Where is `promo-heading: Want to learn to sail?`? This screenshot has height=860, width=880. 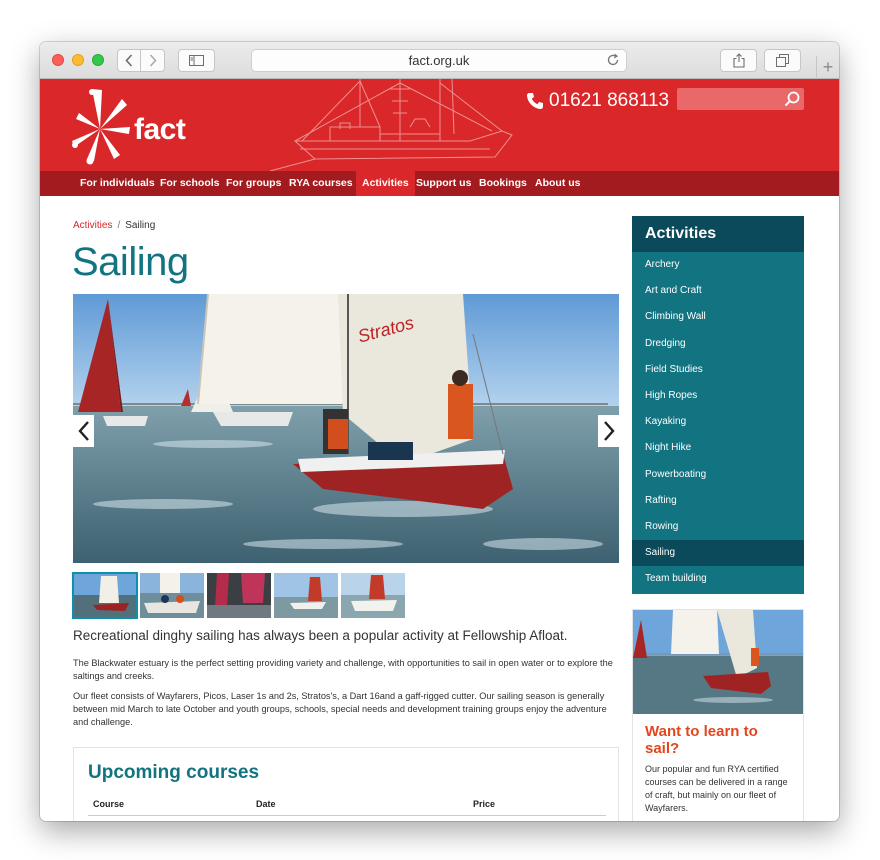
promo-heading: Want to learn to sail? is located at coordinates (718, 740).